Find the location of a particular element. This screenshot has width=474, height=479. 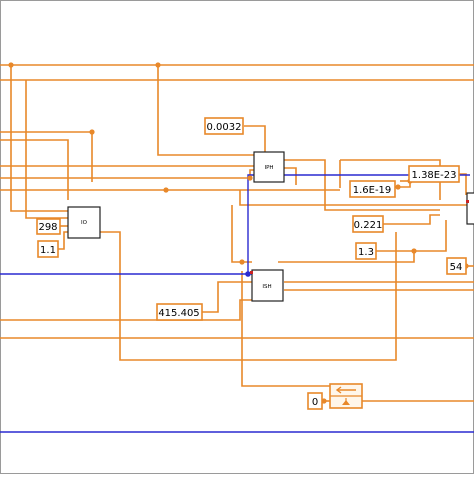

node-label: IPH is located at coordinates (268, 168).